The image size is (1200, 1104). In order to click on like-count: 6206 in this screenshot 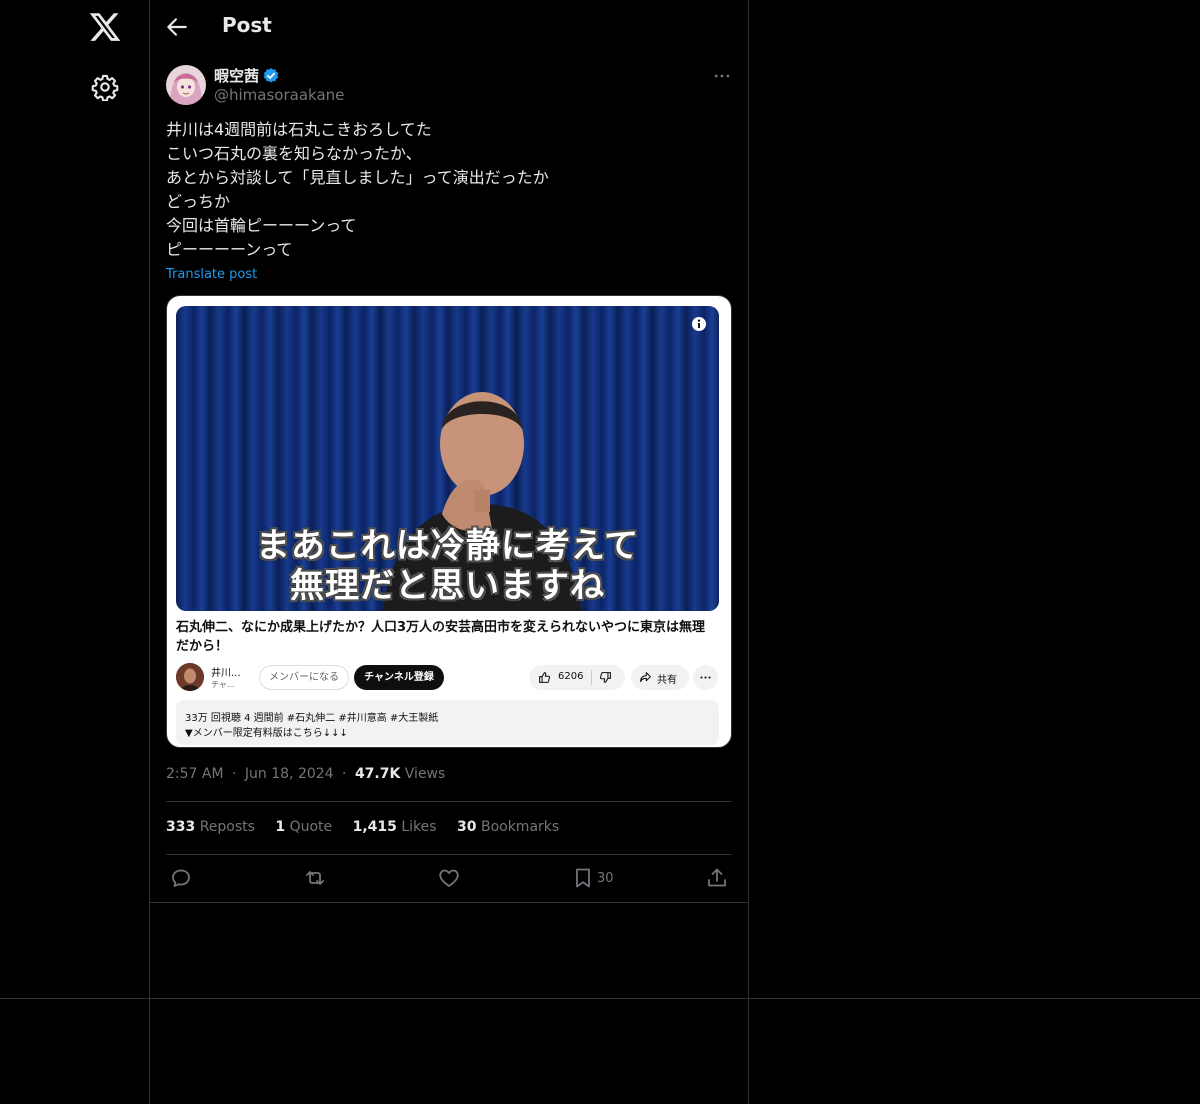, I will do `click(571, 676)`.